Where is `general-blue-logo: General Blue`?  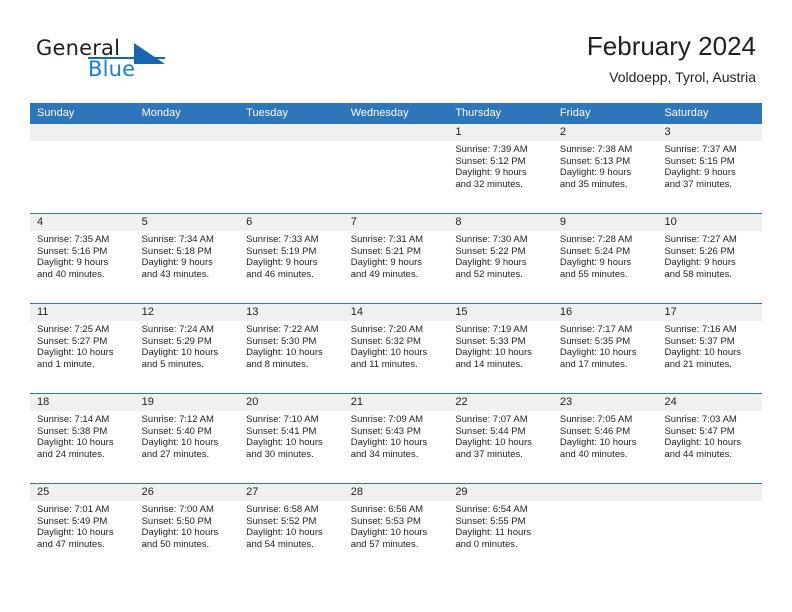 general-blue-logo: General Blue is located at coordinates (146, 62).